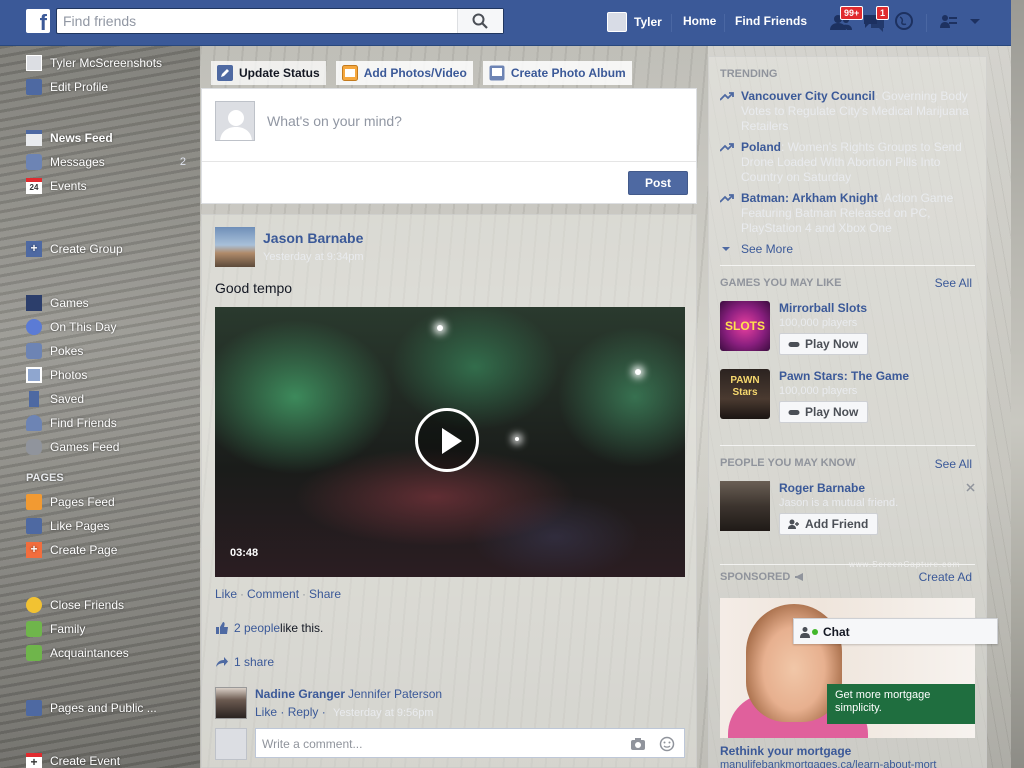 The image size is (1024, 768). Describe the element at coordinates (771, 21) in the screenshot. I see `nav-find-friends-link: Find Friends` at that location.